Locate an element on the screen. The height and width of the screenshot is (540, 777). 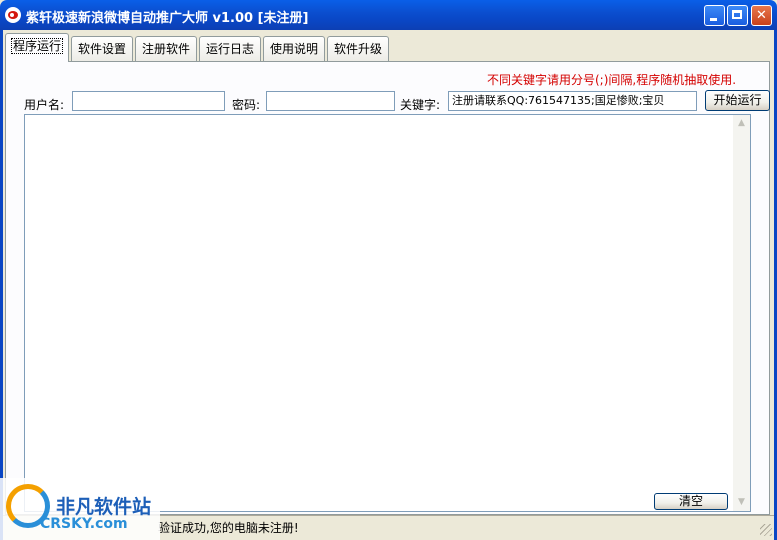
tab-label: 使用说明 is located at coordinates (293, 49).